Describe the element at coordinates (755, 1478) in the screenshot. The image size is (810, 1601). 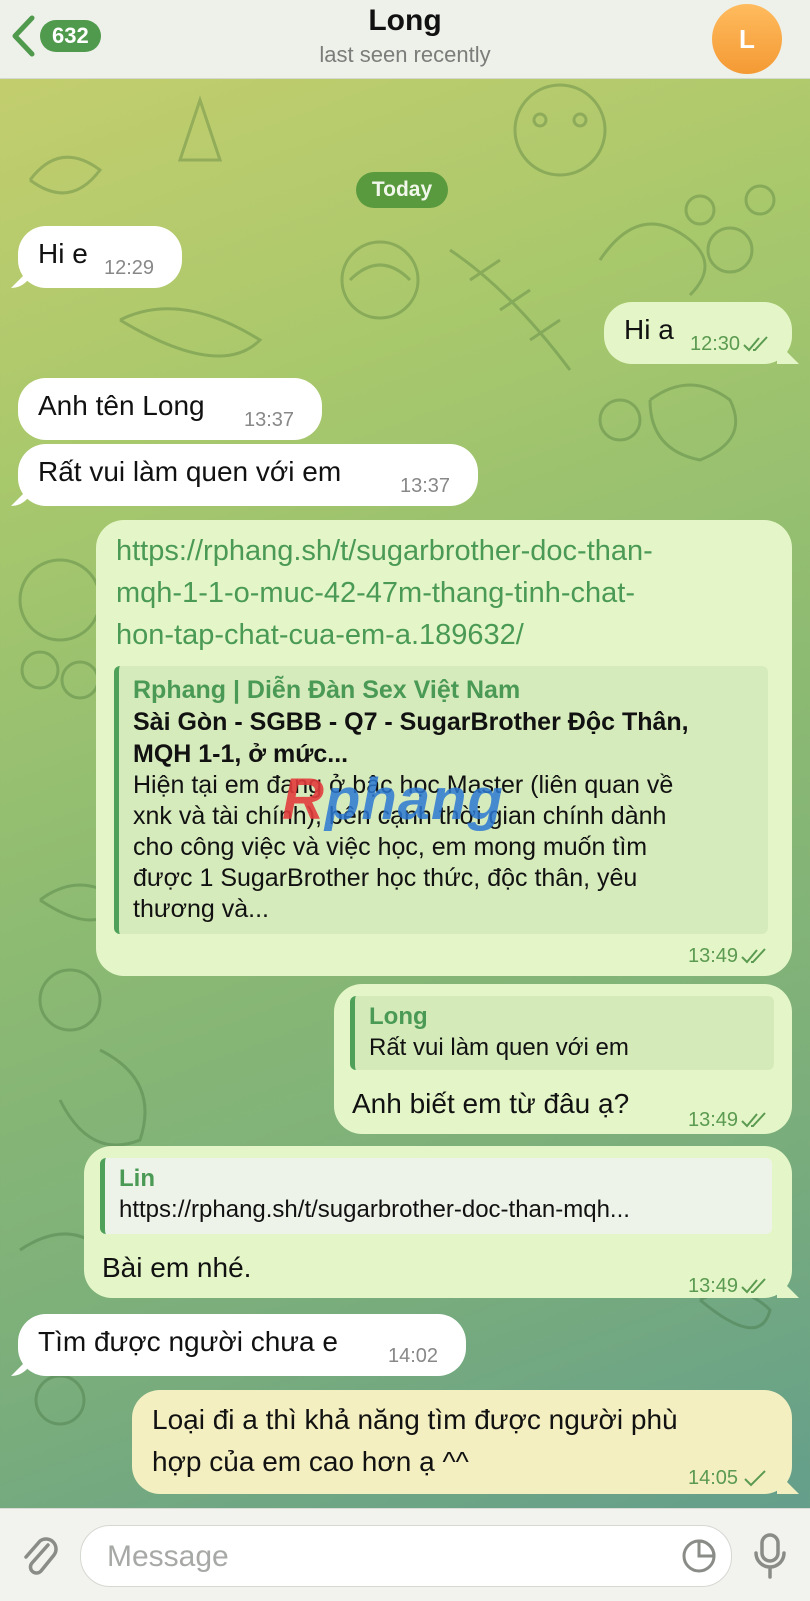
I see `single-check-icon` at that location.